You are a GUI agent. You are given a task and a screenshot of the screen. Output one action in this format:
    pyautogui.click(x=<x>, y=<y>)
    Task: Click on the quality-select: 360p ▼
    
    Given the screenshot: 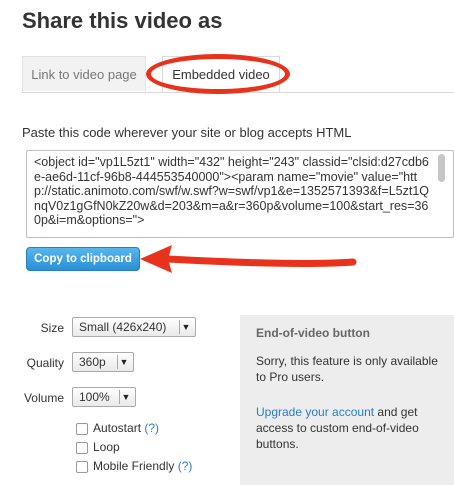 What is the action you would take?
    pyautogui.click(x=103, y=362)
    